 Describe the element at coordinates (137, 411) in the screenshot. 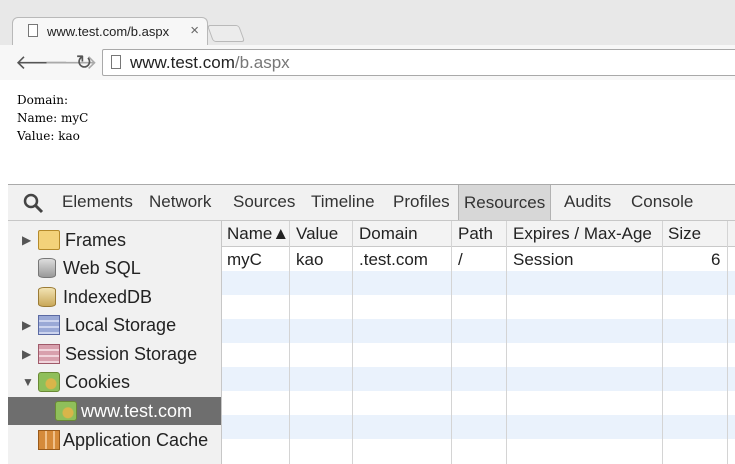

I see `sidebar-item-label: www.test.com` at that location.